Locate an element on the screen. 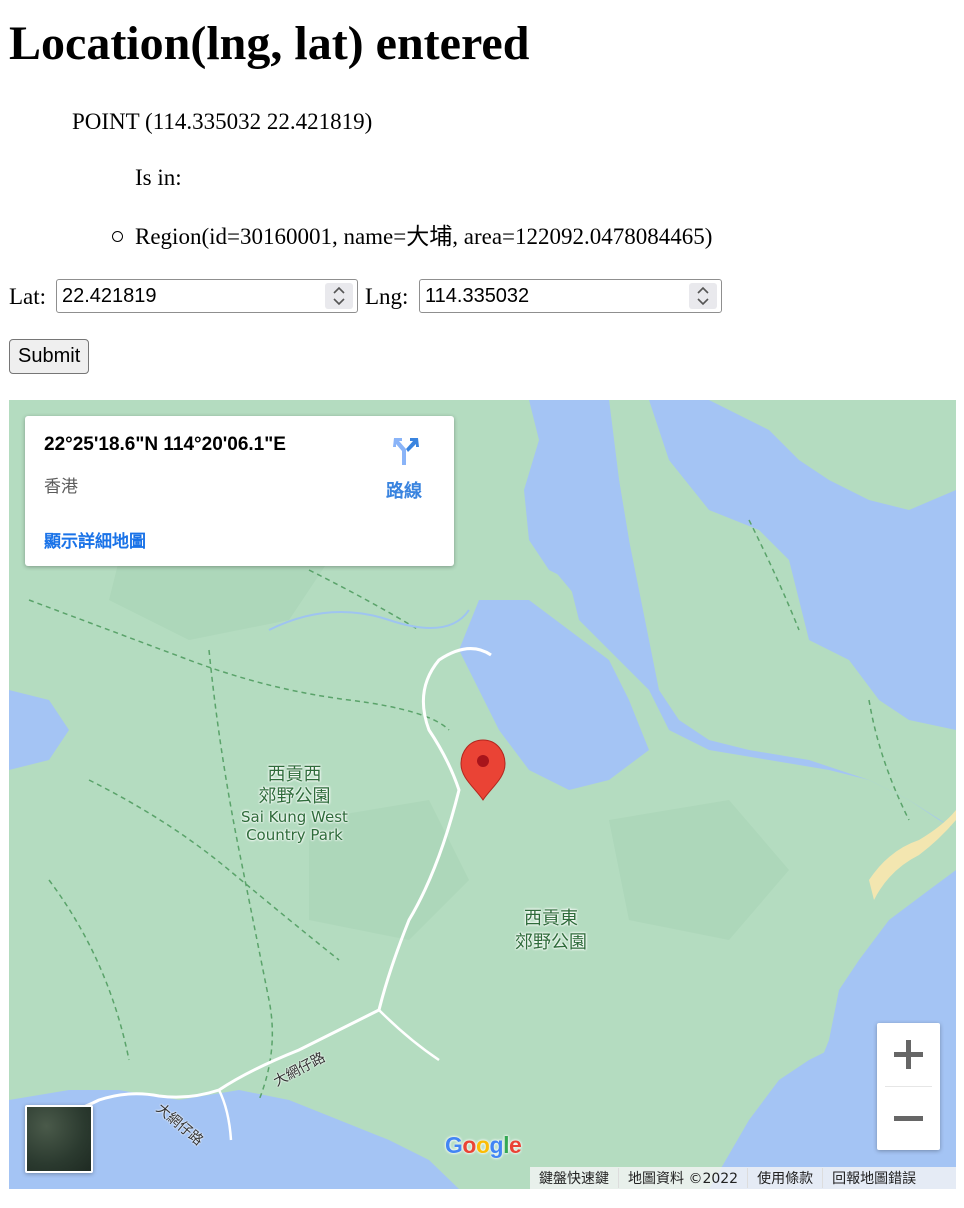 Image resolution: width=964 pixels, height=1208 pixels. lng-spinner is located at coordinates (703, 296).